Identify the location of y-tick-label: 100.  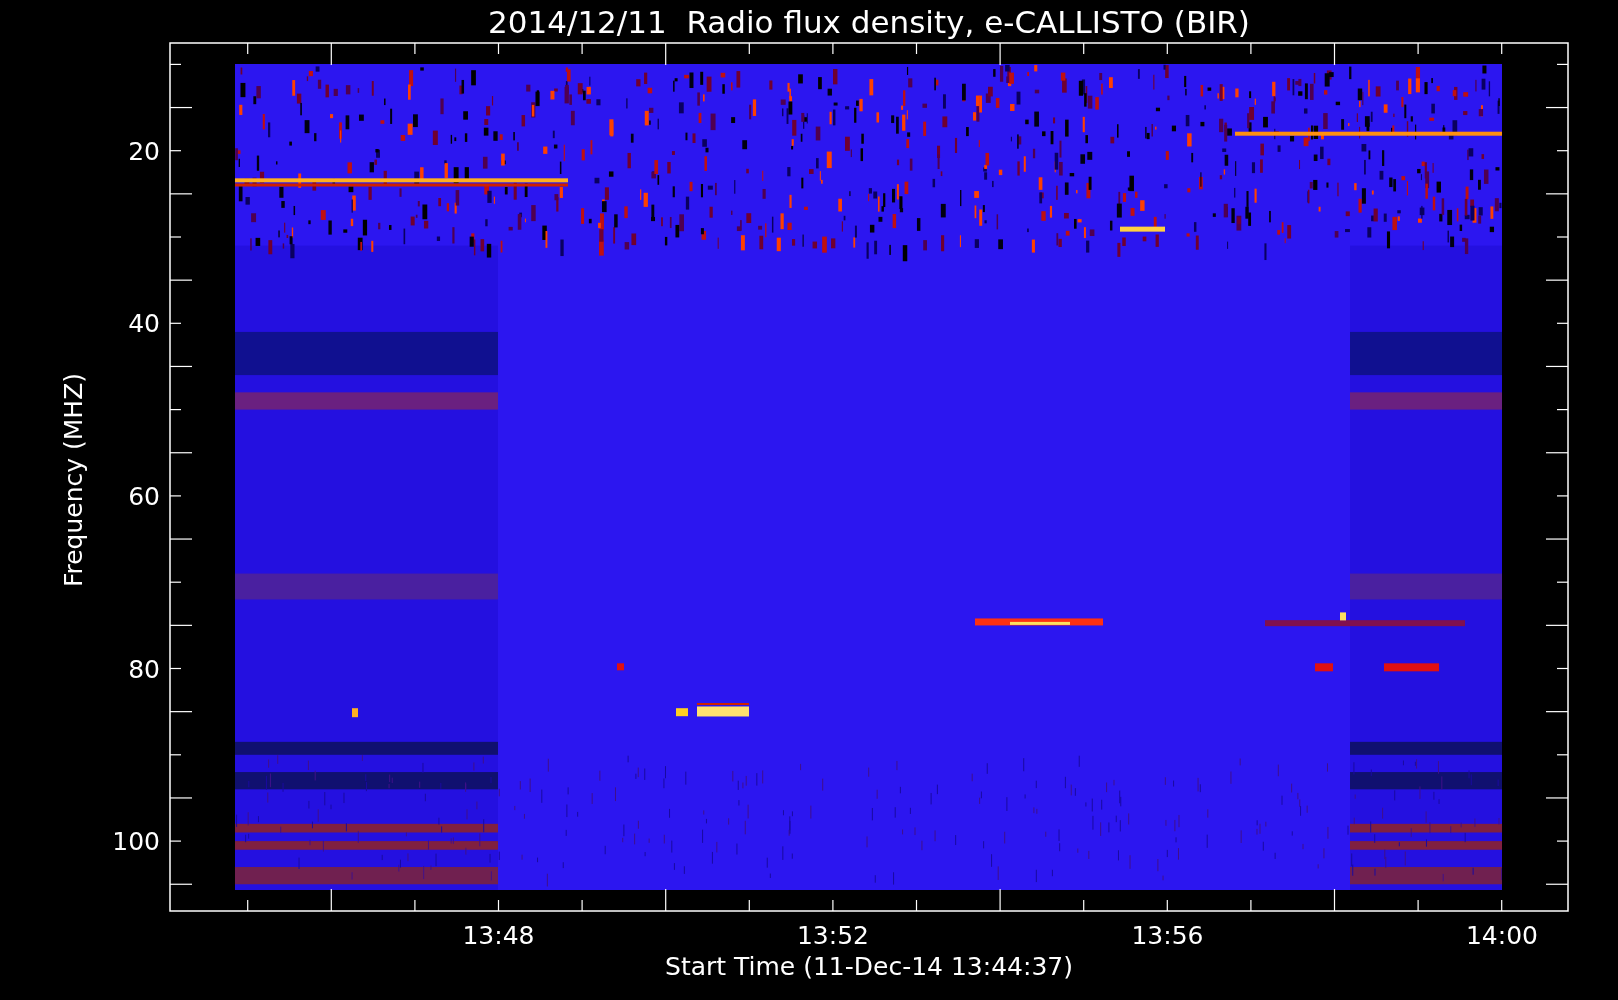
(136, 842).